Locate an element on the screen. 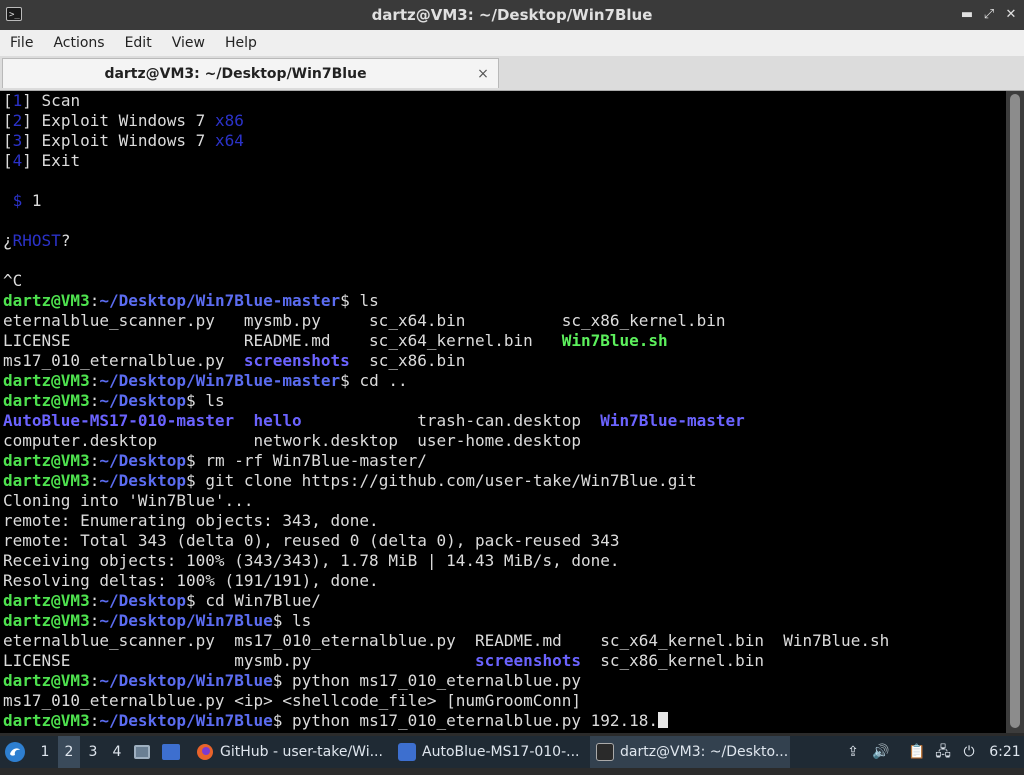  tab-close-icon: × is located at coordinates (483, 74).